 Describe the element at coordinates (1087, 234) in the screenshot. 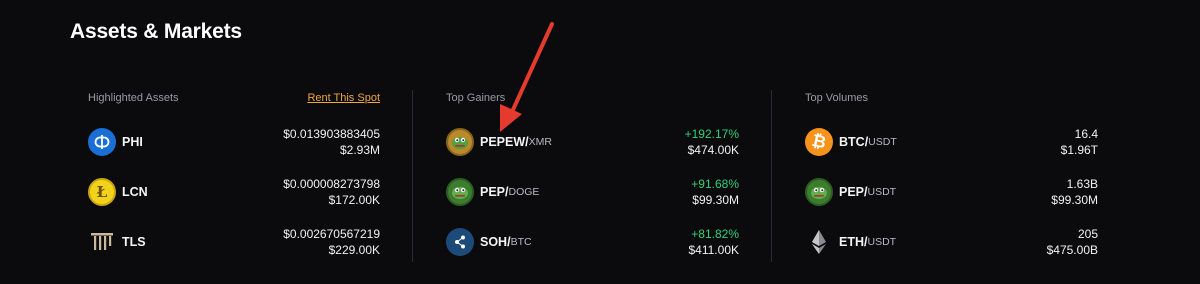

I see `volume-amount: 205` at that location.